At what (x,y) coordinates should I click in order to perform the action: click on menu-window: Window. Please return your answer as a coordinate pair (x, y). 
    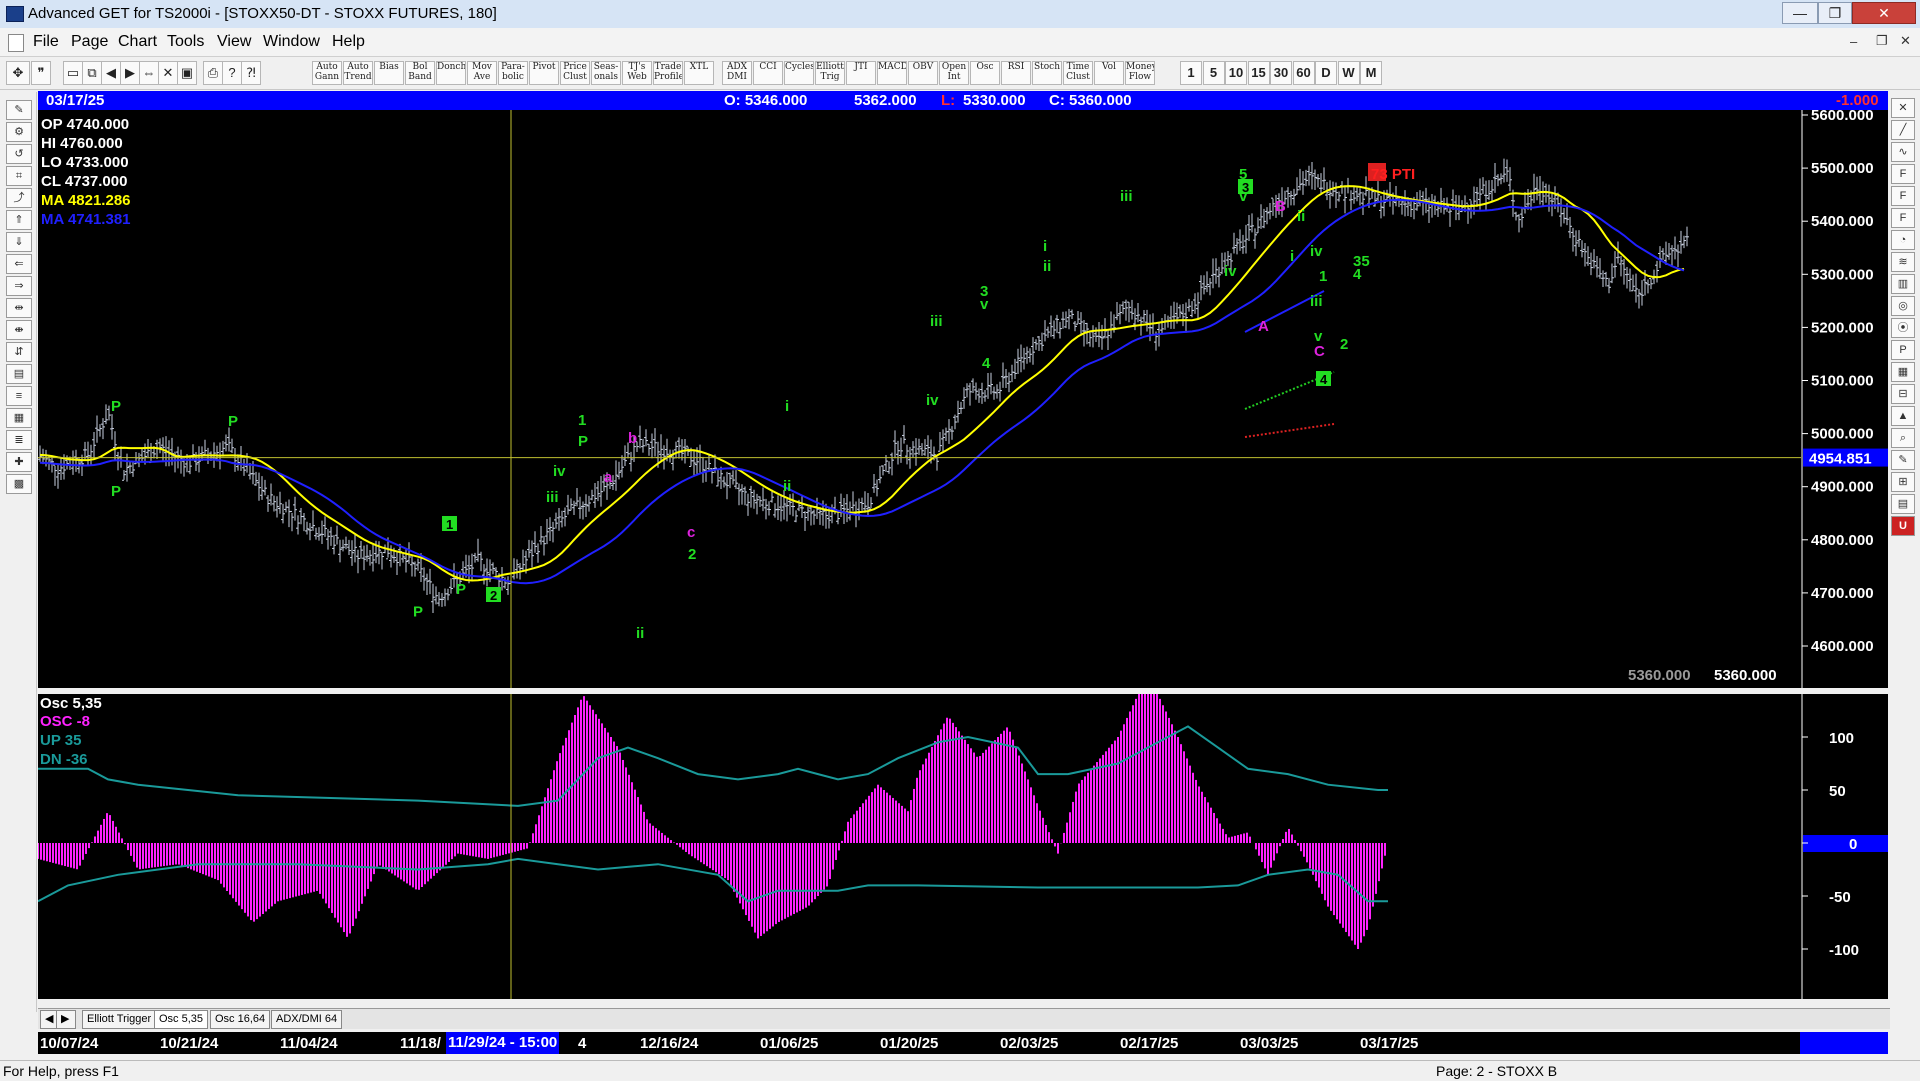
    Looking at the image, I should click on (291, 42).